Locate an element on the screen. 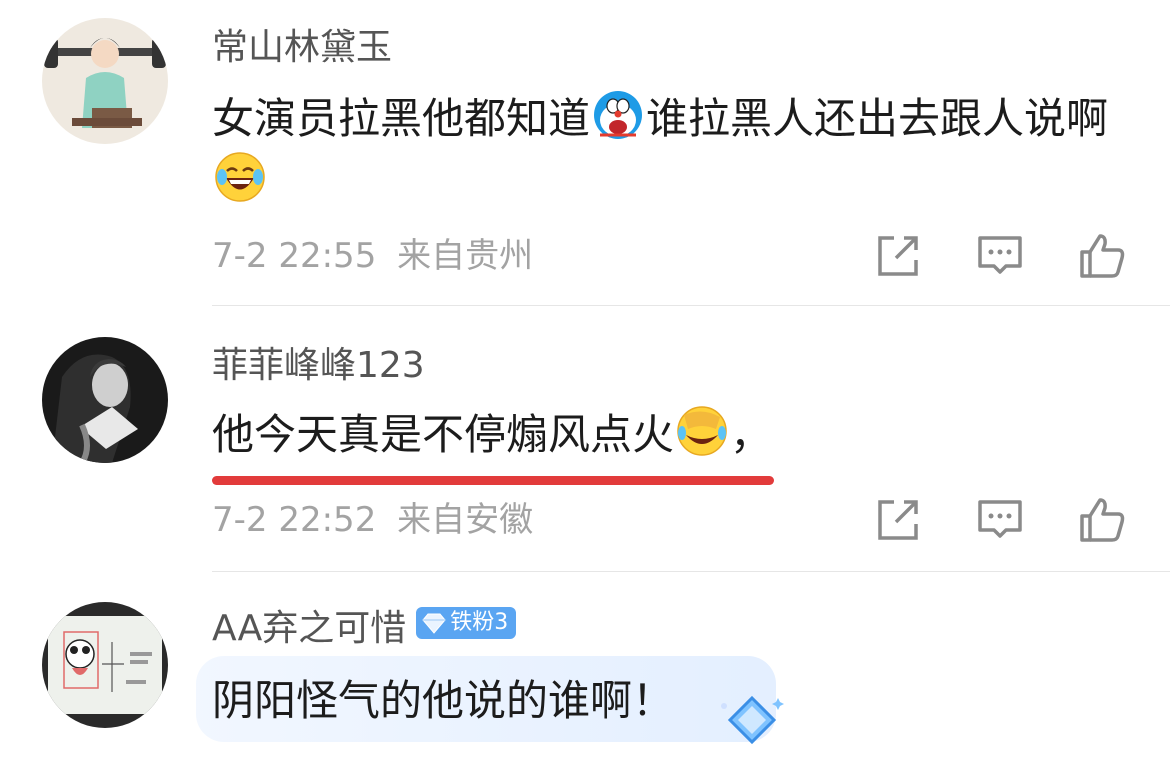  username: 菲菲峰峰123 is located at coordinates (318, 366).